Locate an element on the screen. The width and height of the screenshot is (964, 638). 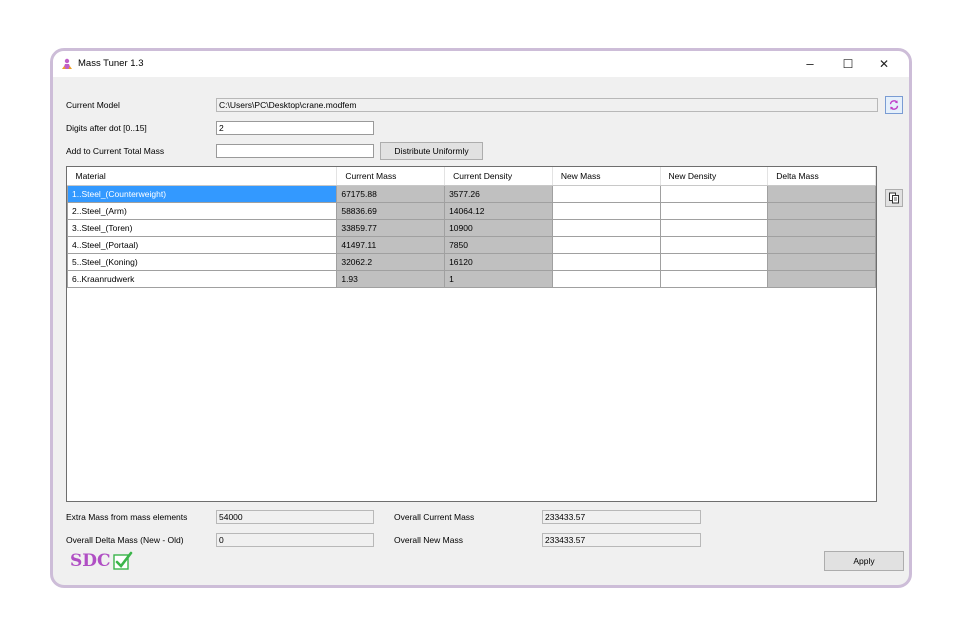
refresh-button is located at coordinates (894, 105).